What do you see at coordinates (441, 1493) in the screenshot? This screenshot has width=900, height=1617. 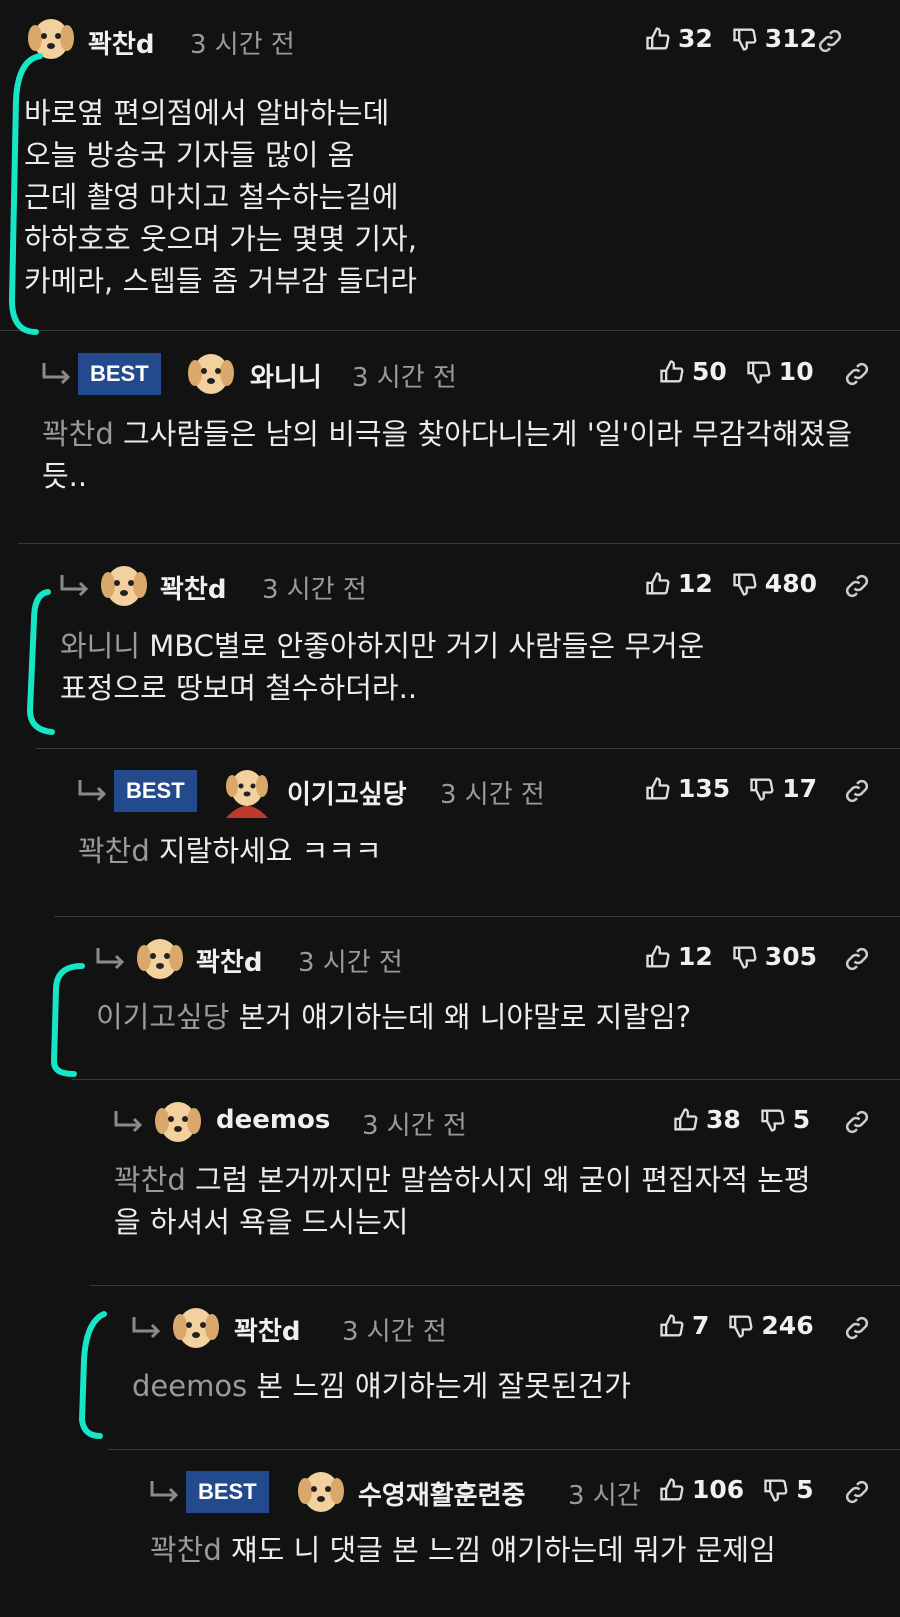 I see `author-name: 수영재활훈련중` at bounding box center [441, 1493].